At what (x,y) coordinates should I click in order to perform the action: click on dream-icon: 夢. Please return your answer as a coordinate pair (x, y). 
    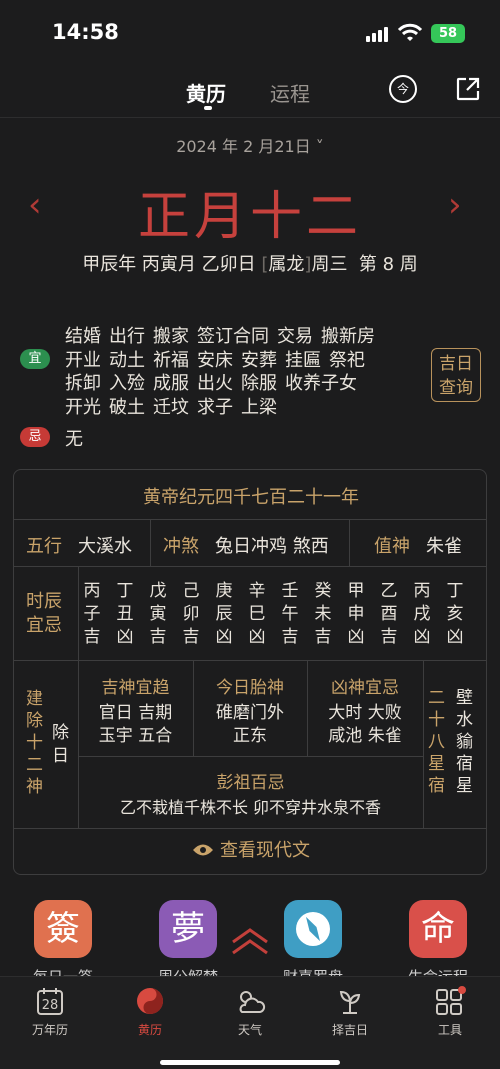
    Looking at the image, I should click on (188, 929).